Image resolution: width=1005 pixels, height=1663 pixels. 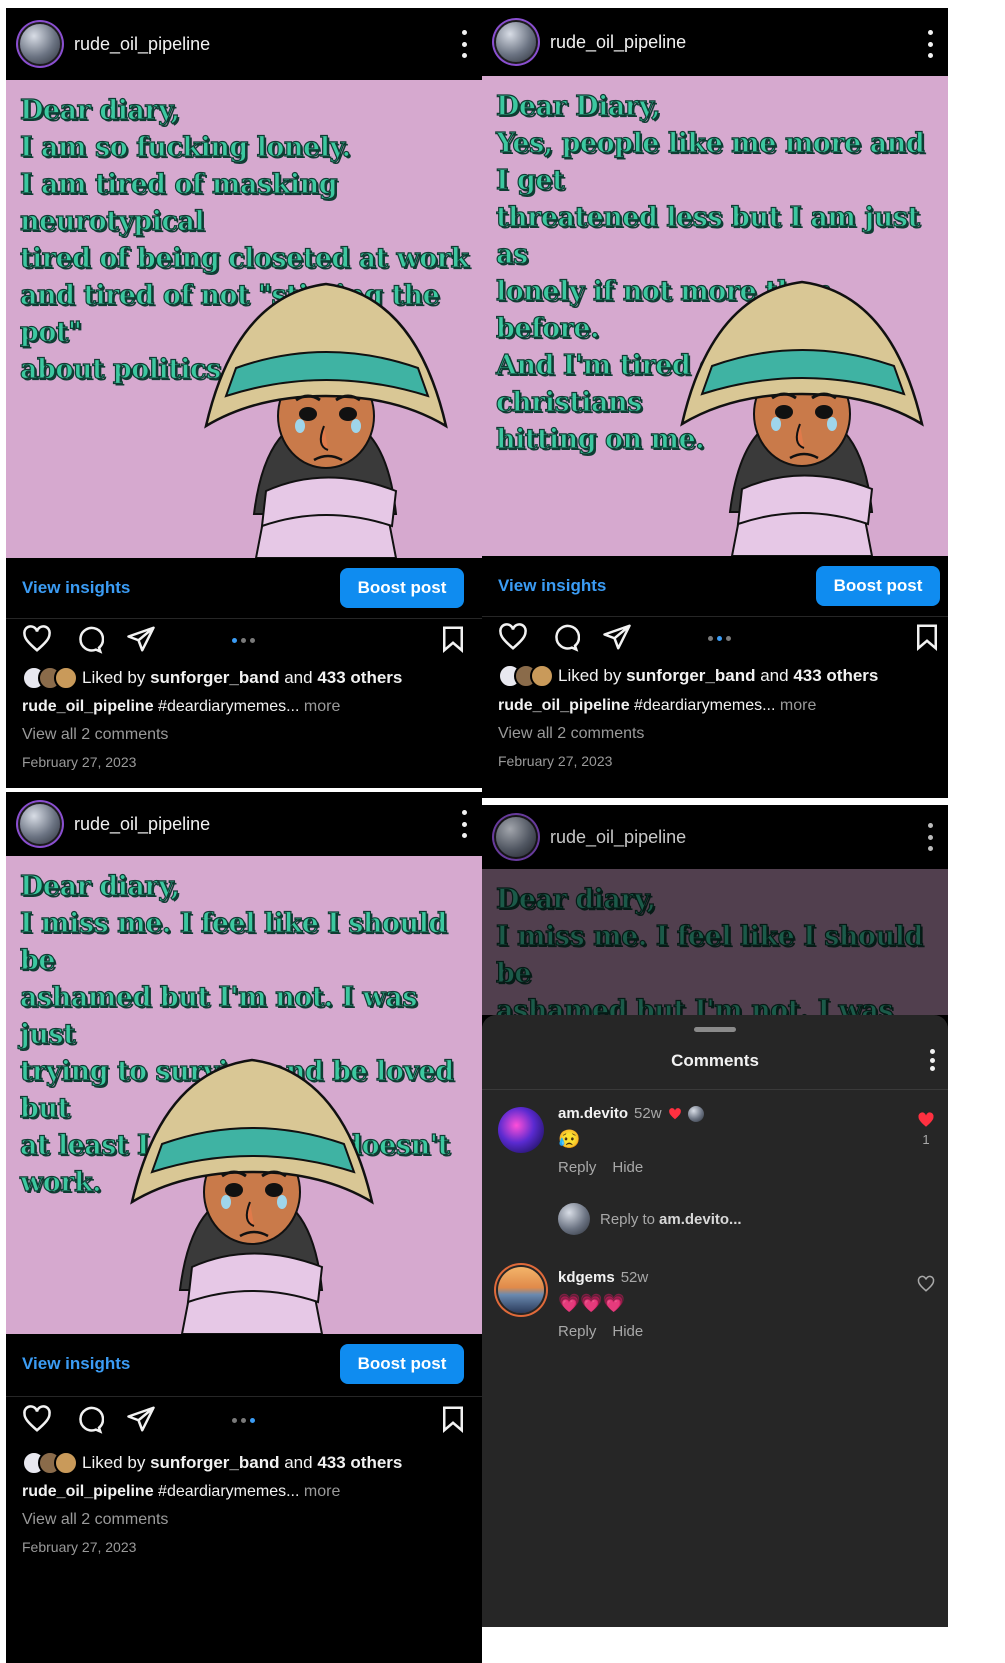 I want to click on liked-prefix: Liked by, so click(x=590, y=675).